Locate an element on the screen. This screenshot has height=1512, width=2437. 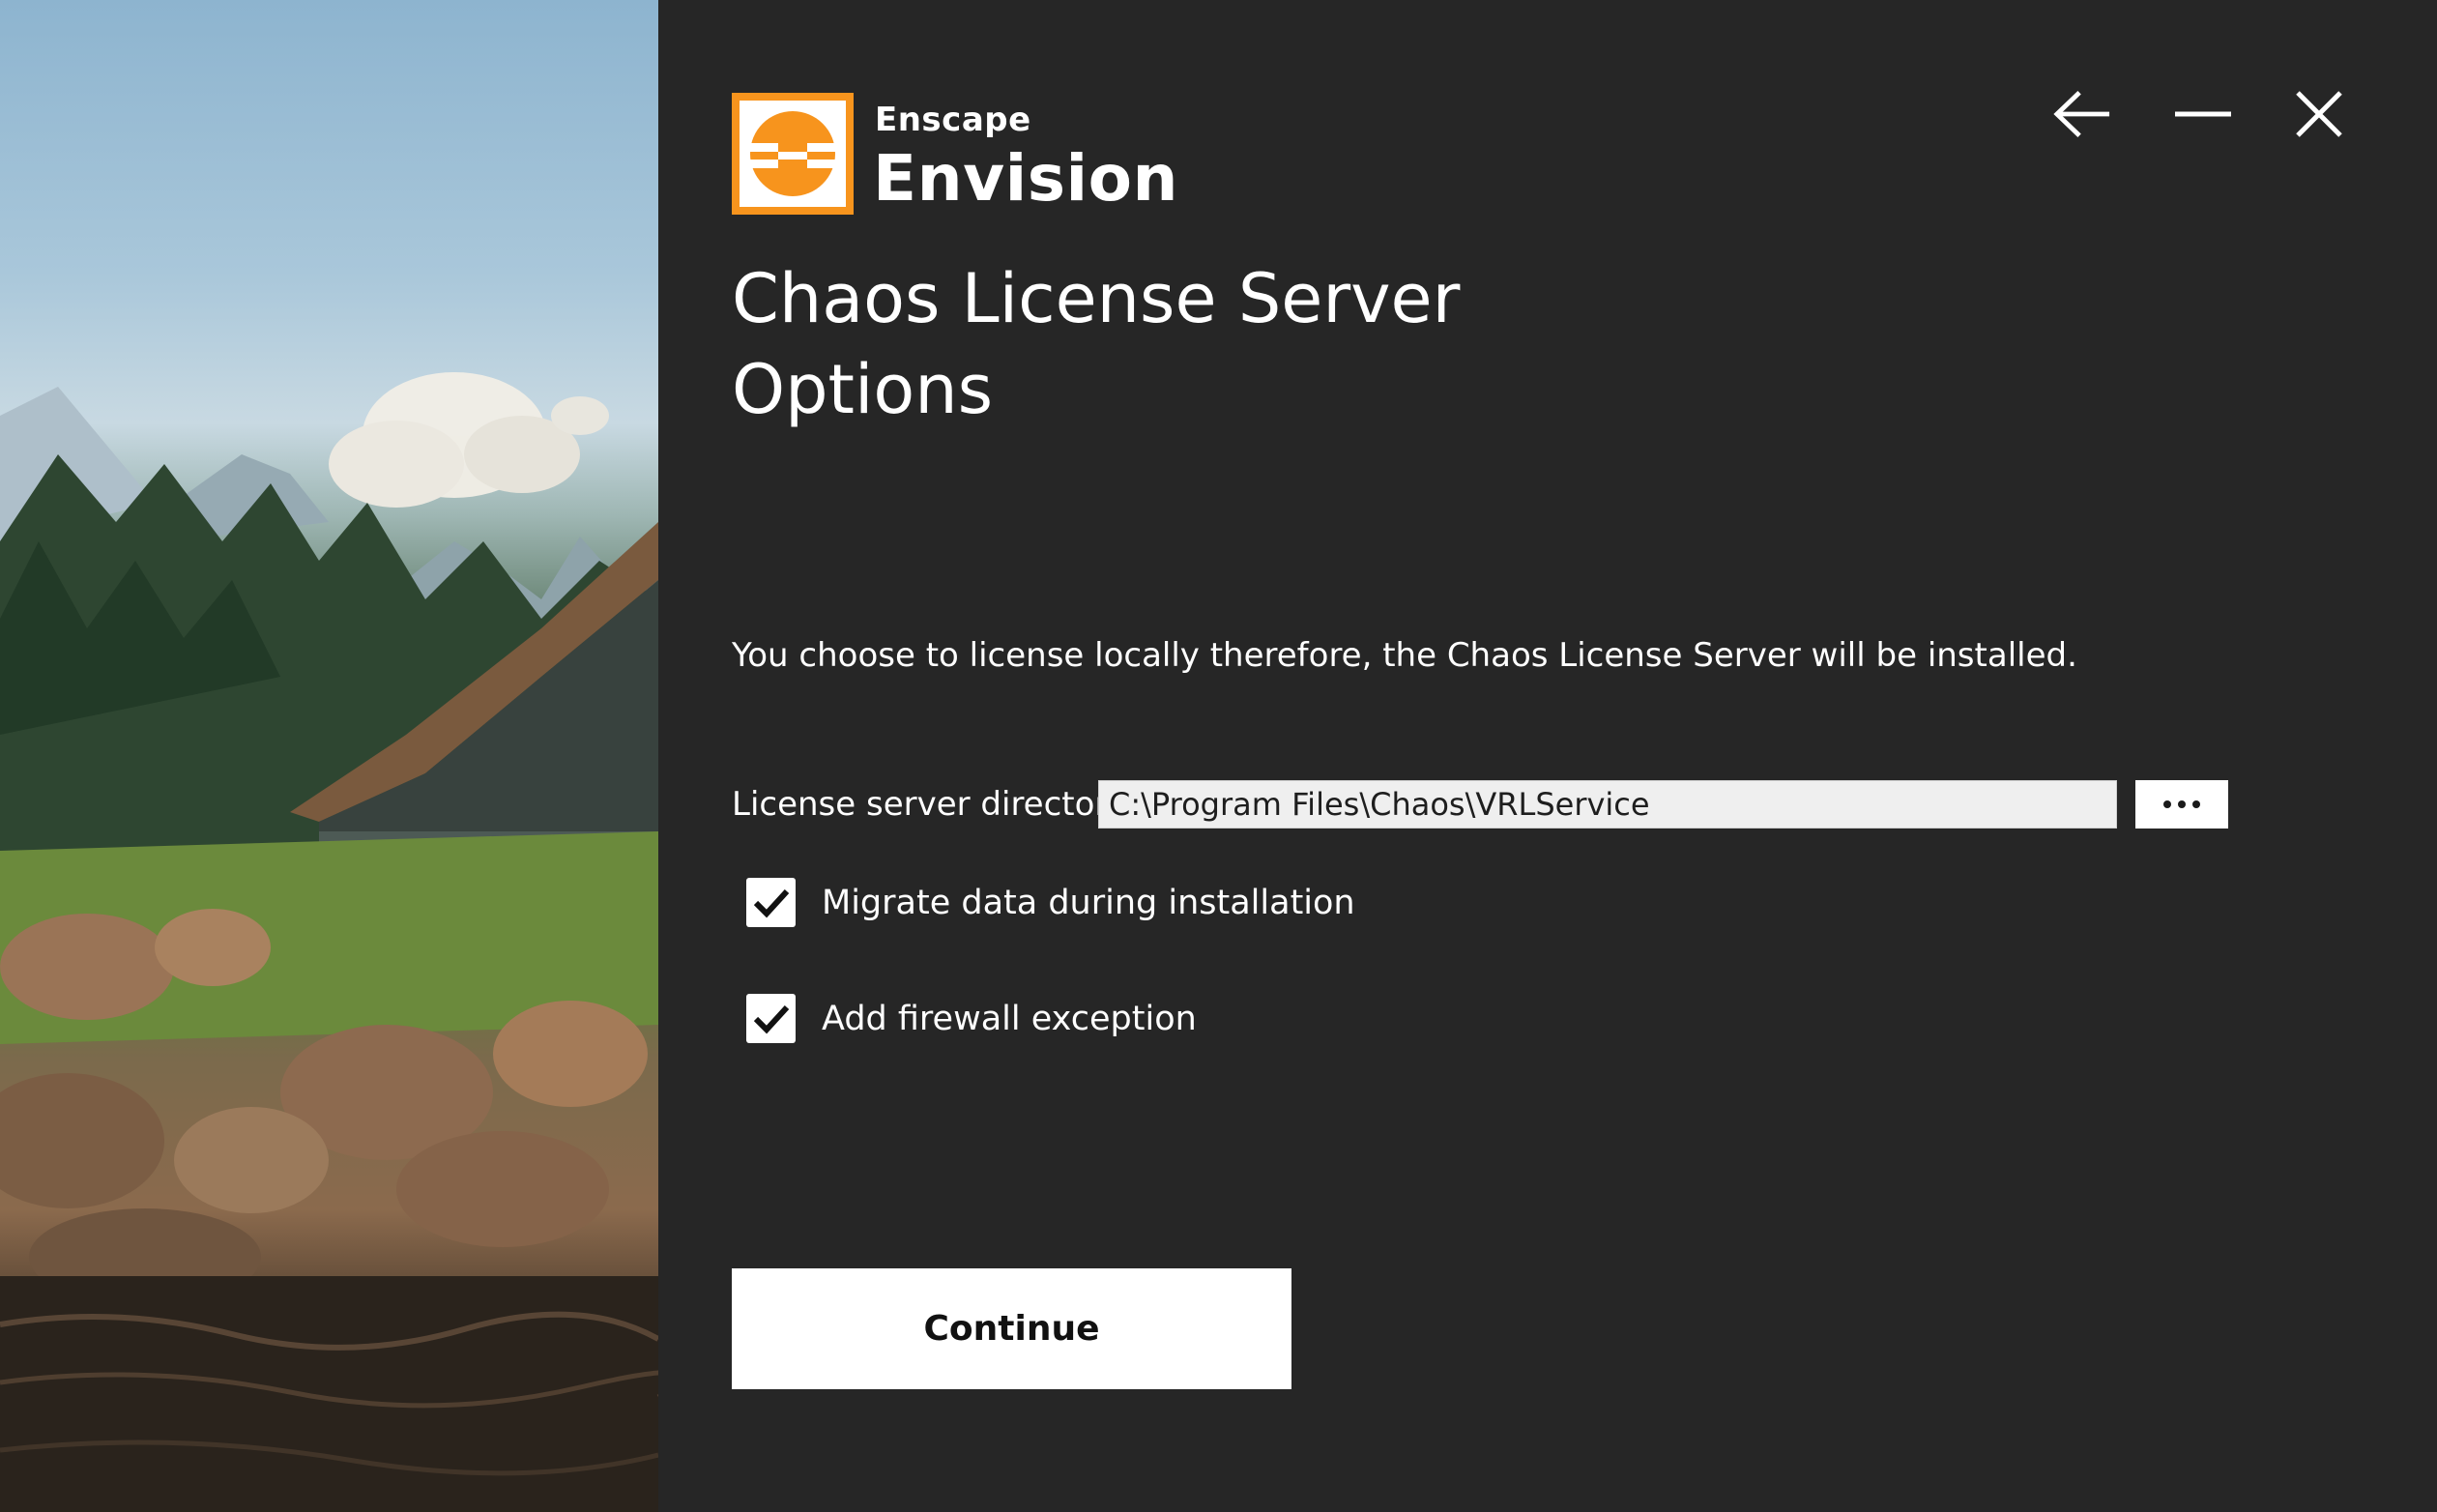
firewall-exception-label: Add firewall exception is located at coordinates (1009, 1018).